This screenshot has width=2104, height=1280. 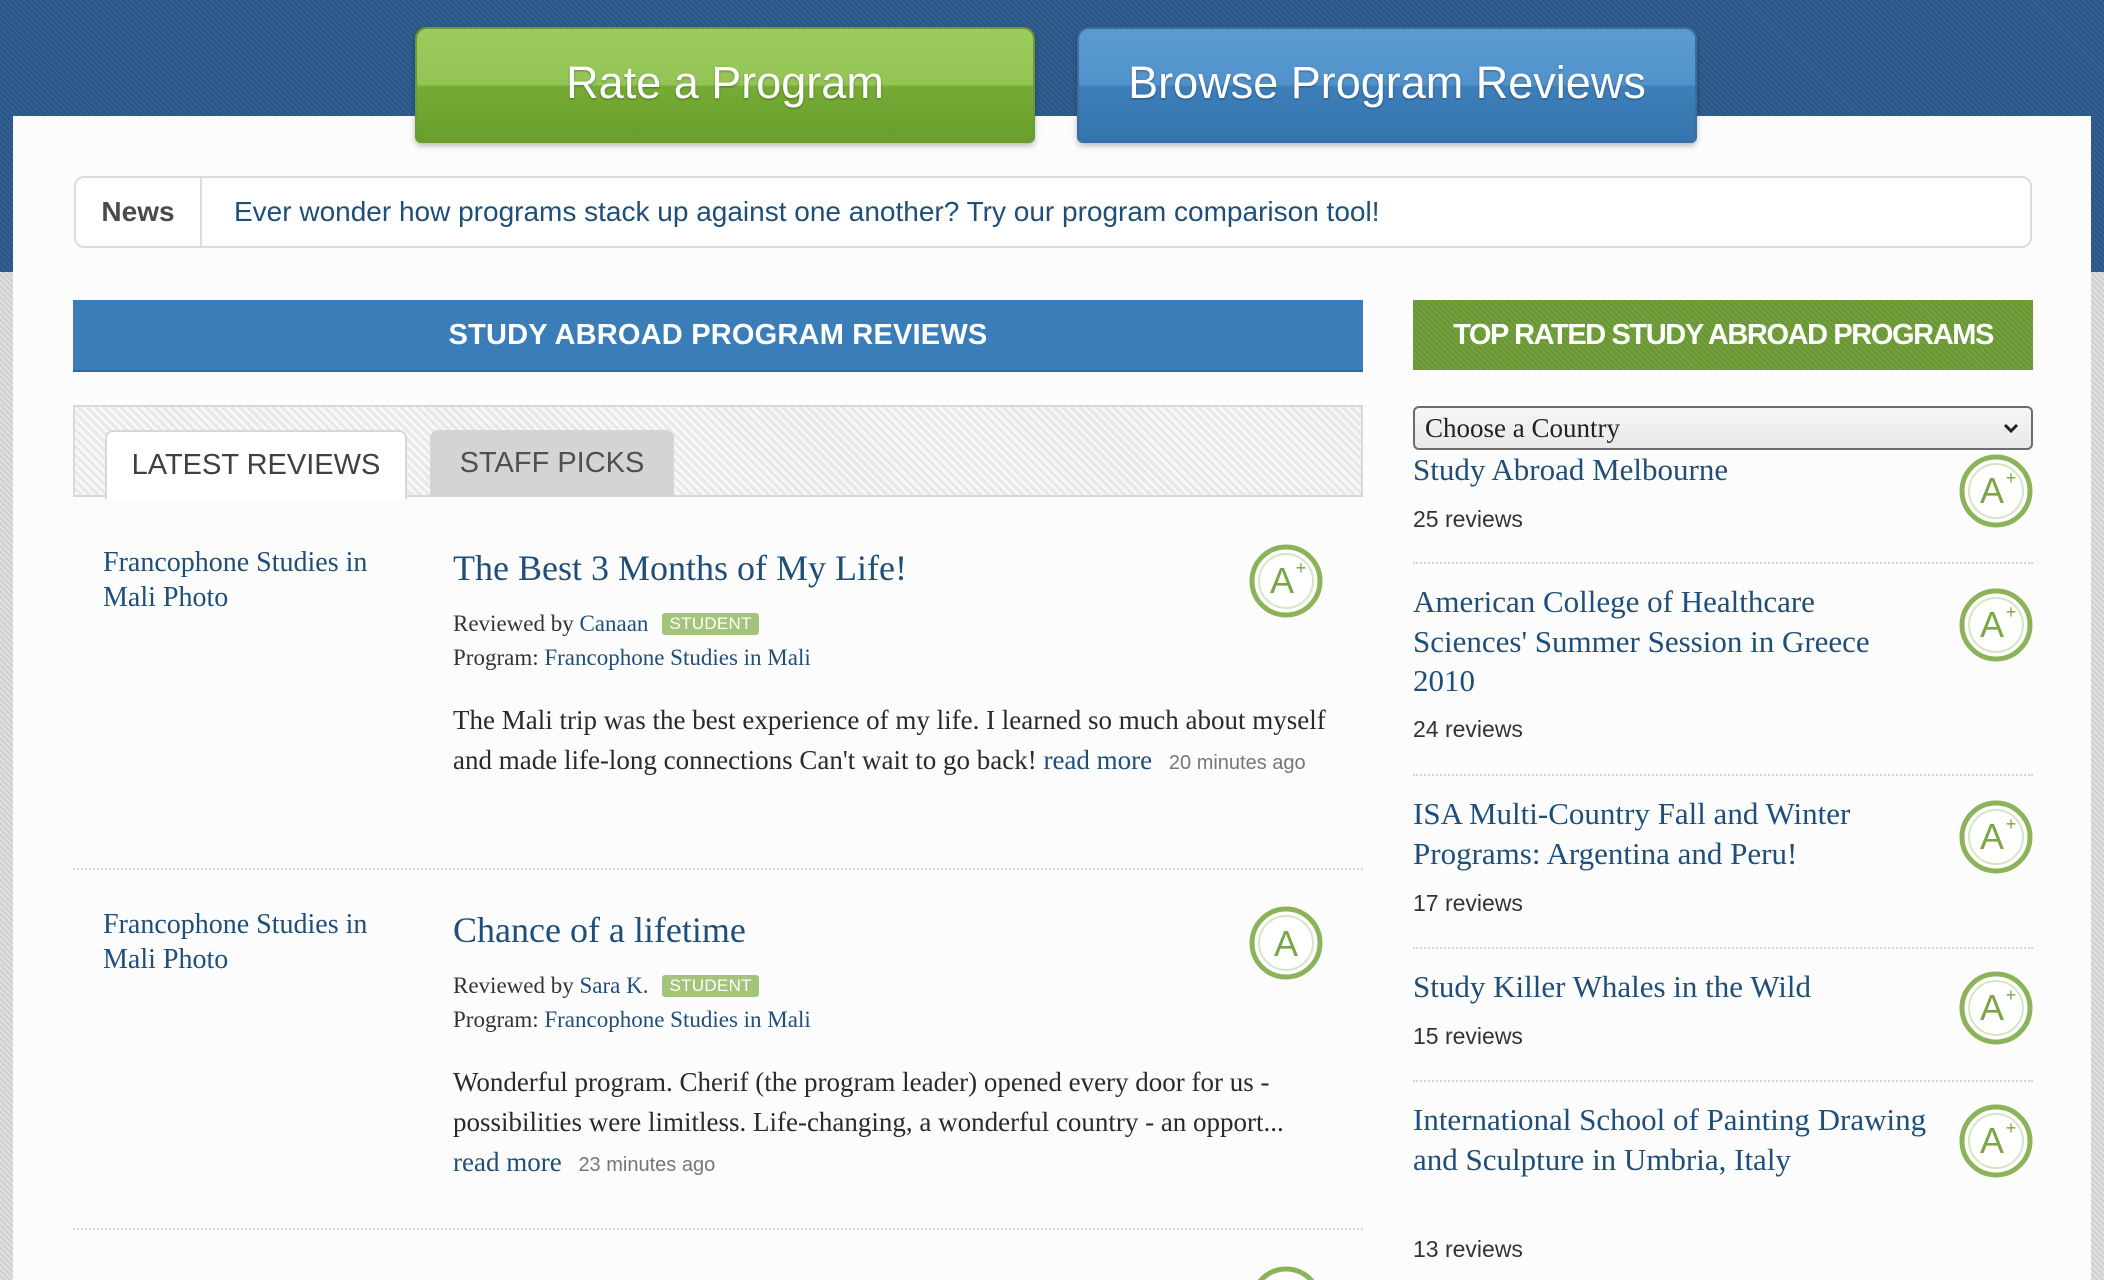 I want to click on reviewer-link: Canaan, so click(x=613, y=623).